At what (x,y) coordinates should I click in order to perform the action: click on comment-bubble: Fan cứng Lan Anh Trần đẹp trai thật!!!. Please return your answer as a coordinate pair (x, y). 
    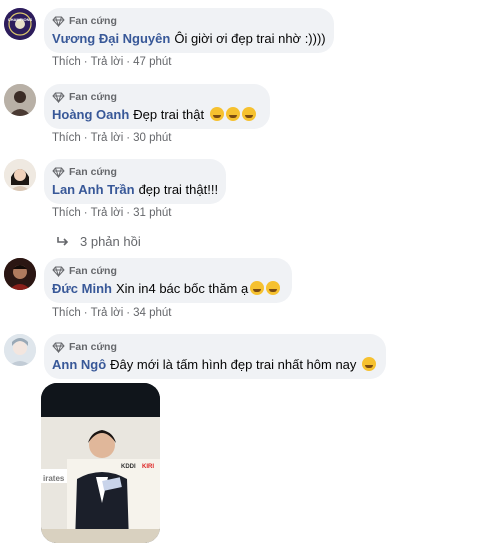
    Looking at the image, I should click on (135, 181).